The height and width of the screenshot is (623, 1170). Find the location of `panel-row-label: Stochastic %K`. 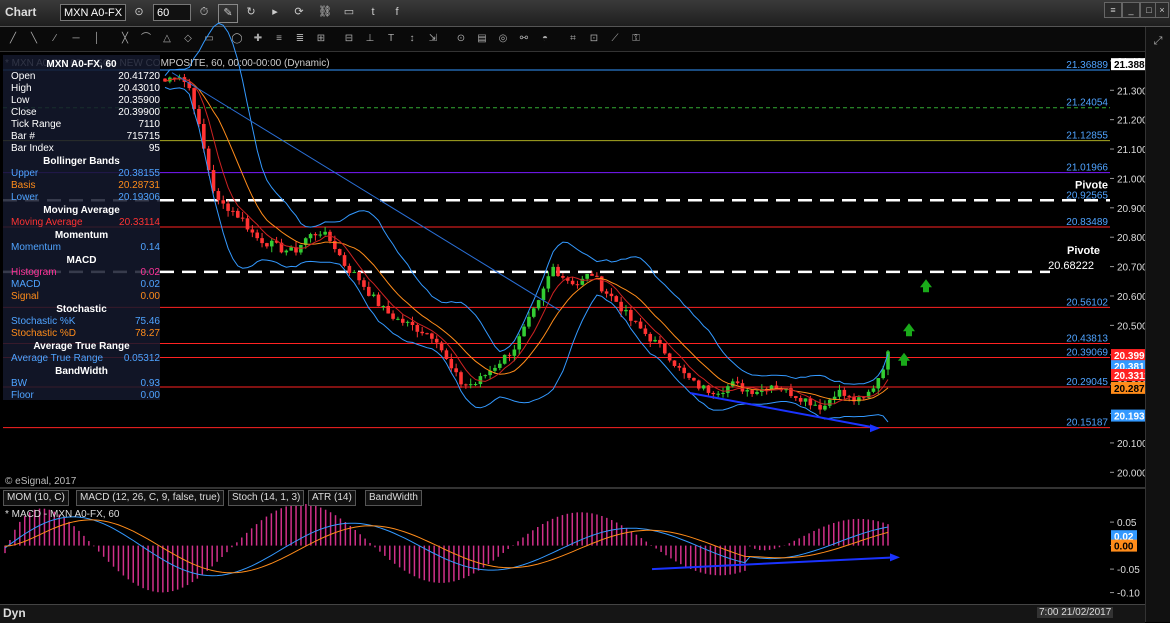

panel-row-label: Stochastic %K is located at coordinates (43, 321).